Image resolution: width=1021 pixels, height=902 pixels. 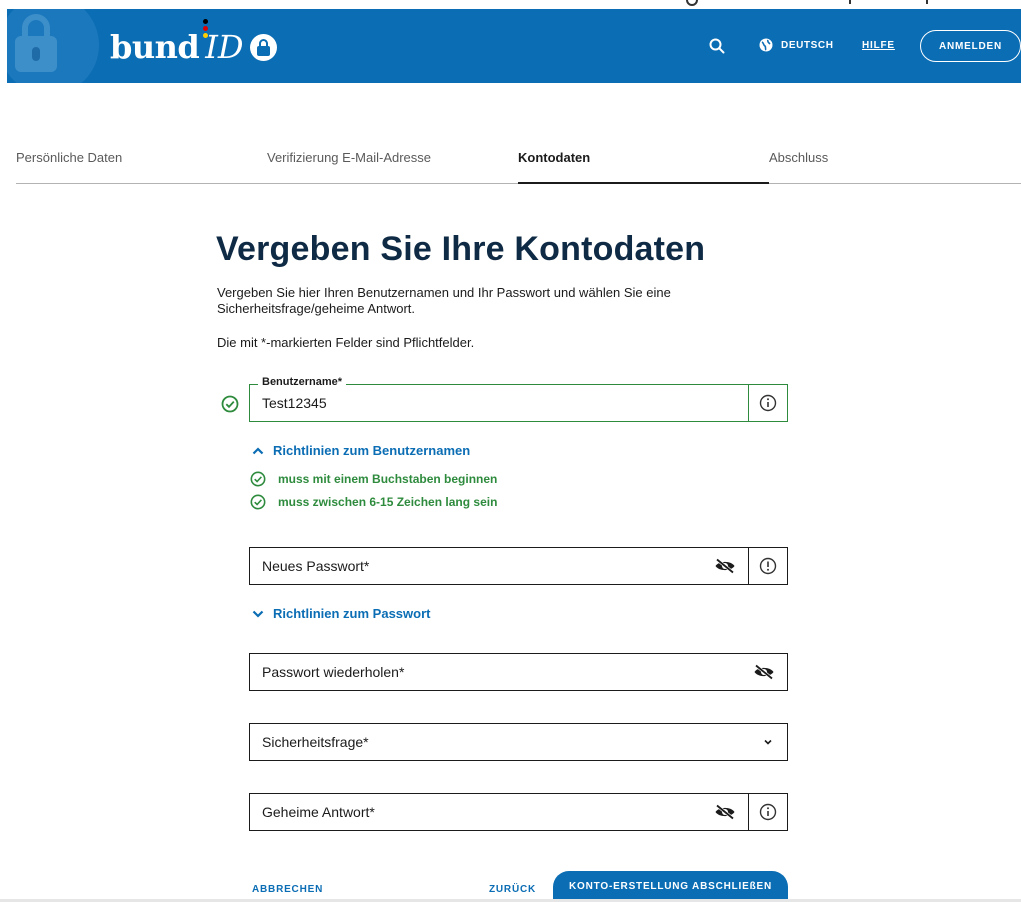 I want to click on toggle-repeat-password-visibility, so click(x=764, y=672).